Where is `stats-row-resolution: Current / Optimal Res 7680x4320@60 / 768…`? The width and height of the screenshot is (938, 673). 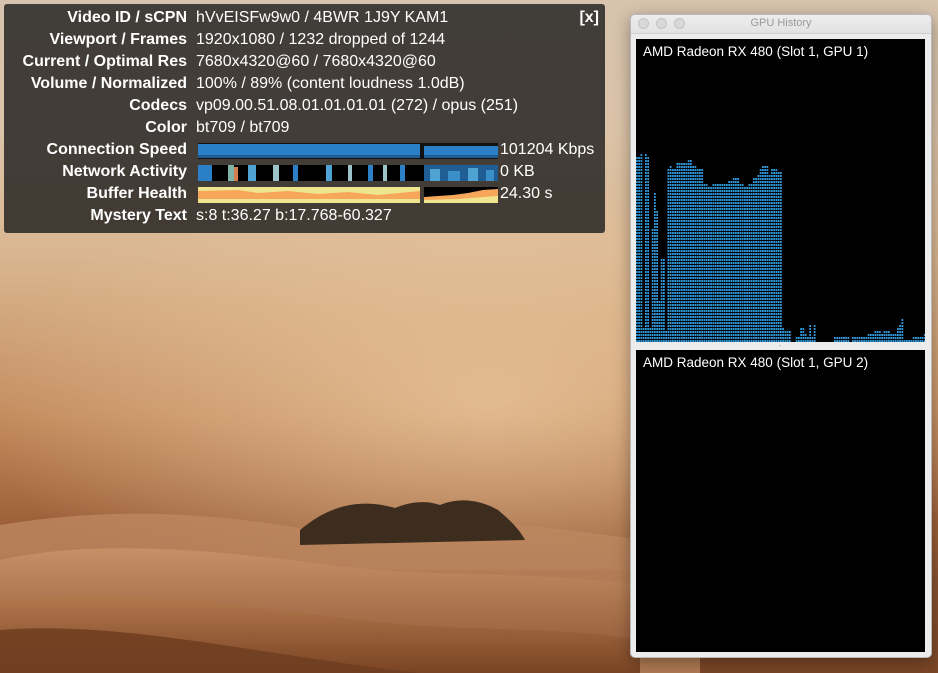 stats-row-resolution: Current / Optimal Res 7680x4320@60 / 768… is located at coordinates (304, 62).